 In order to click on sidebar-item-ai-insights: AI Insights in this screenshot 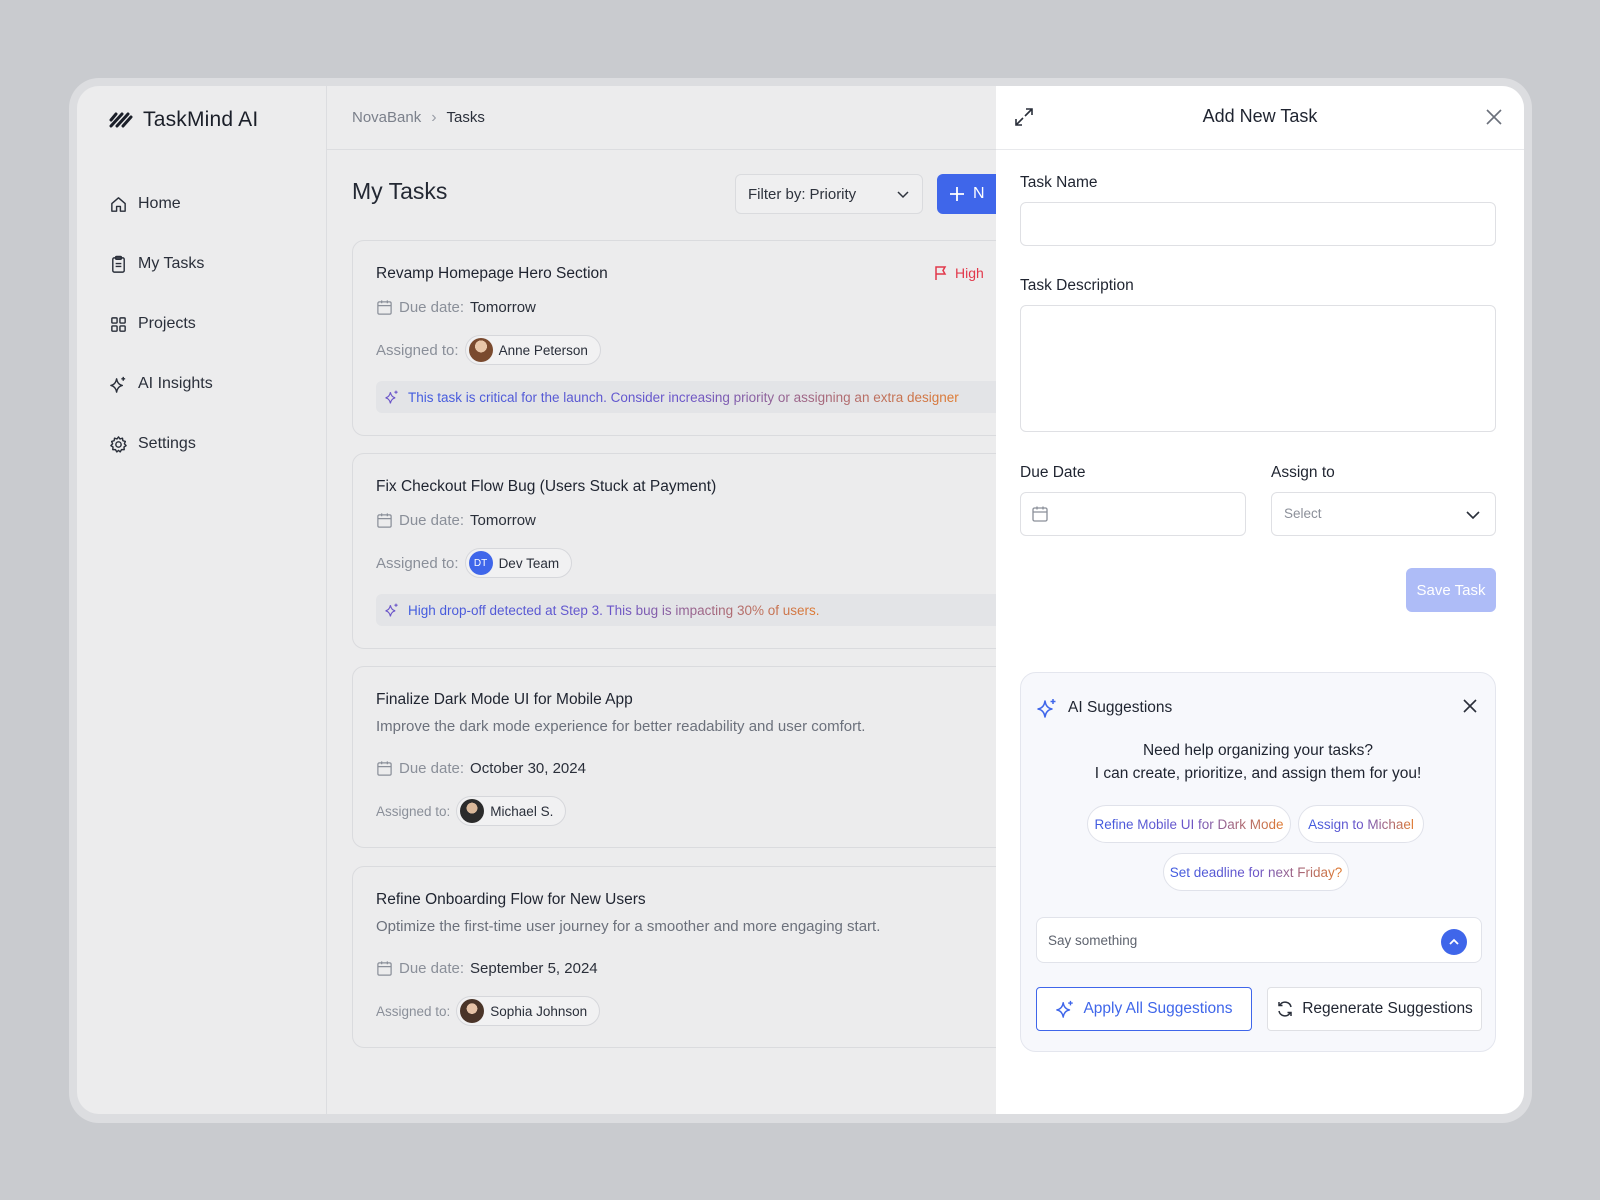, I will do `click(161, 384)`.